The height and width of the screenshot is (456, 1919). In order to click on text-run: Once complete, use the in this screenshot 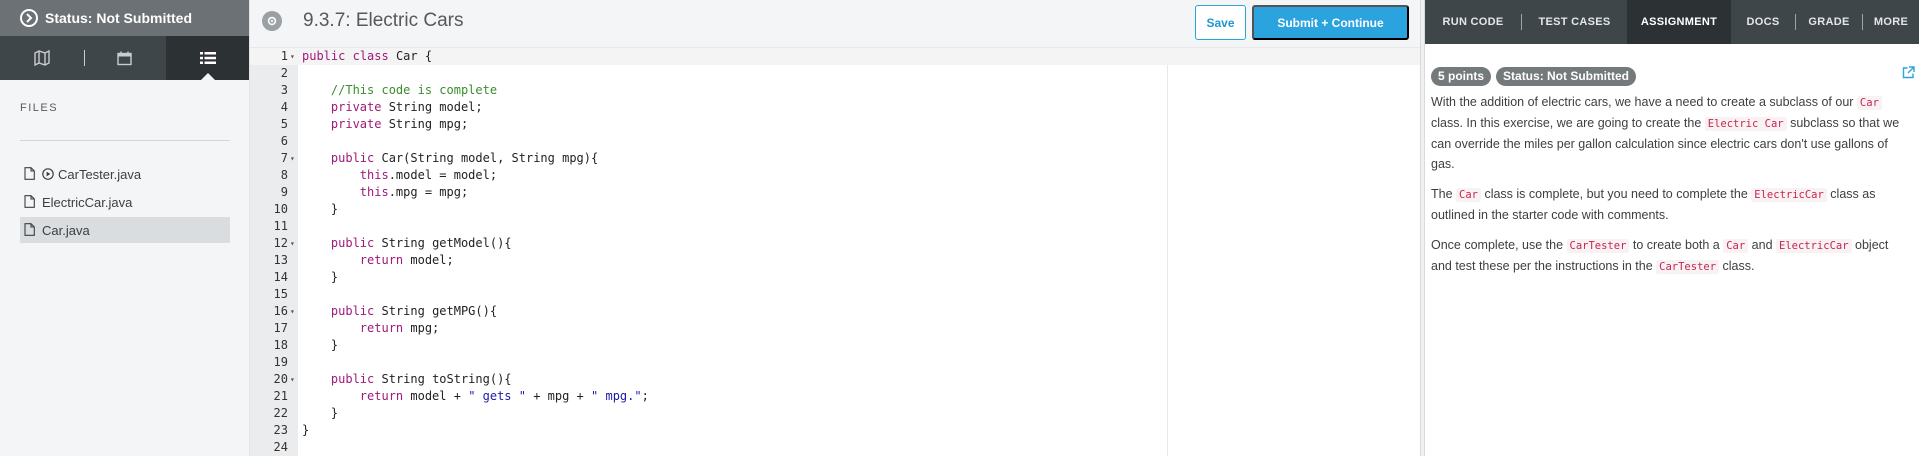, I will do `click(1499, 245)`.